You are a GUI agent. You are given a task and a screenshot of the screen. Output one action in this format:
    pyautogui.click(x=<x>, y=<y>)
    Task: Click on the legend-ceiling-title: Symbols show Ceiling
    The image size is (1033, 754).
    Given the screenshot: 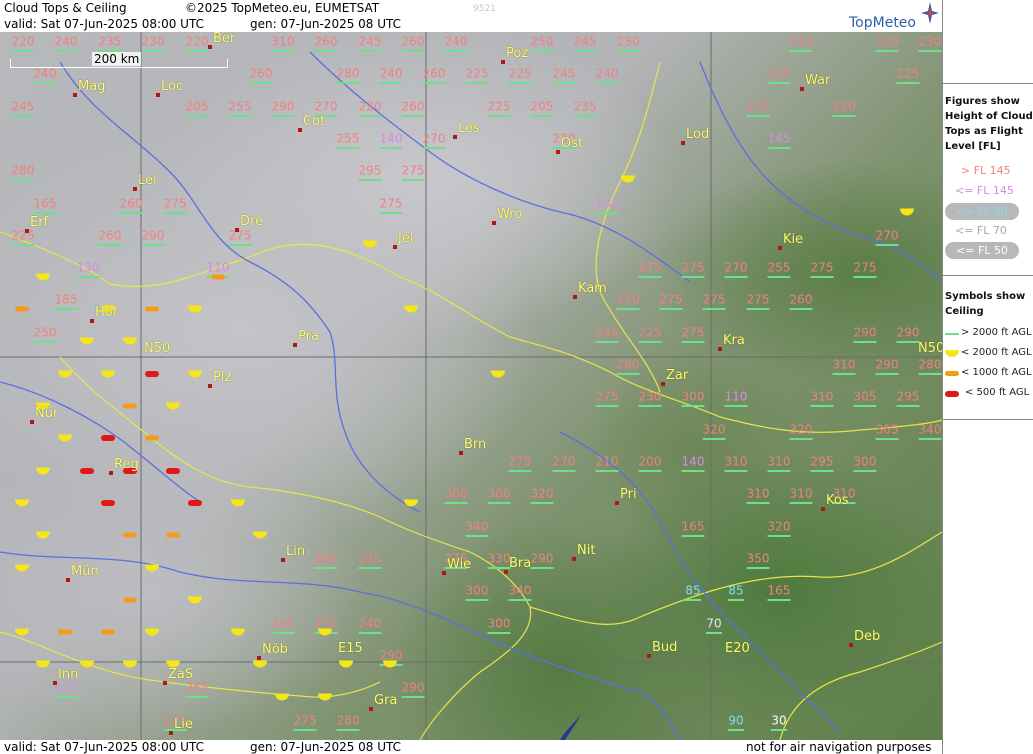 What is the action you would take?
    pyautogui.click(x=985, y=304)
    